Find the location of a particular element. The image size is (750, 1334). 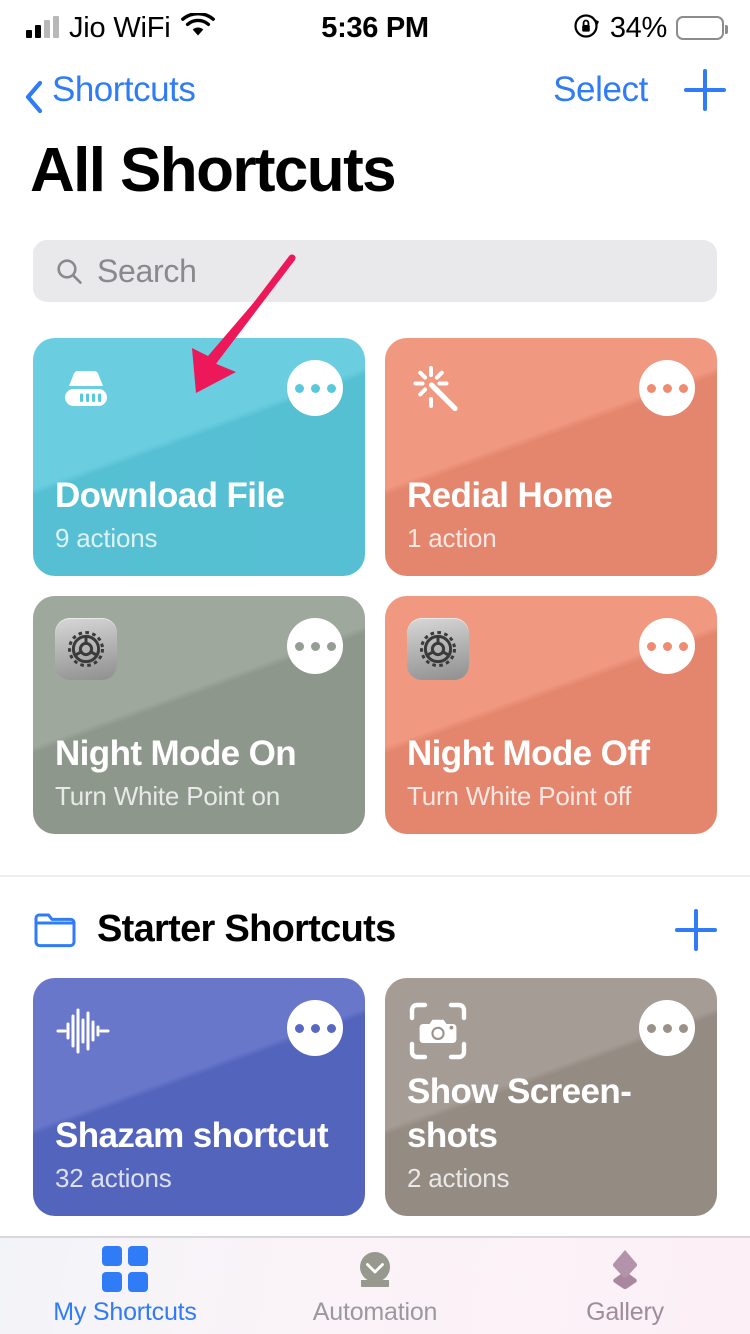

shortcut-card-redial-home: Redial Home 1 action is located at coordinates (551, 457).